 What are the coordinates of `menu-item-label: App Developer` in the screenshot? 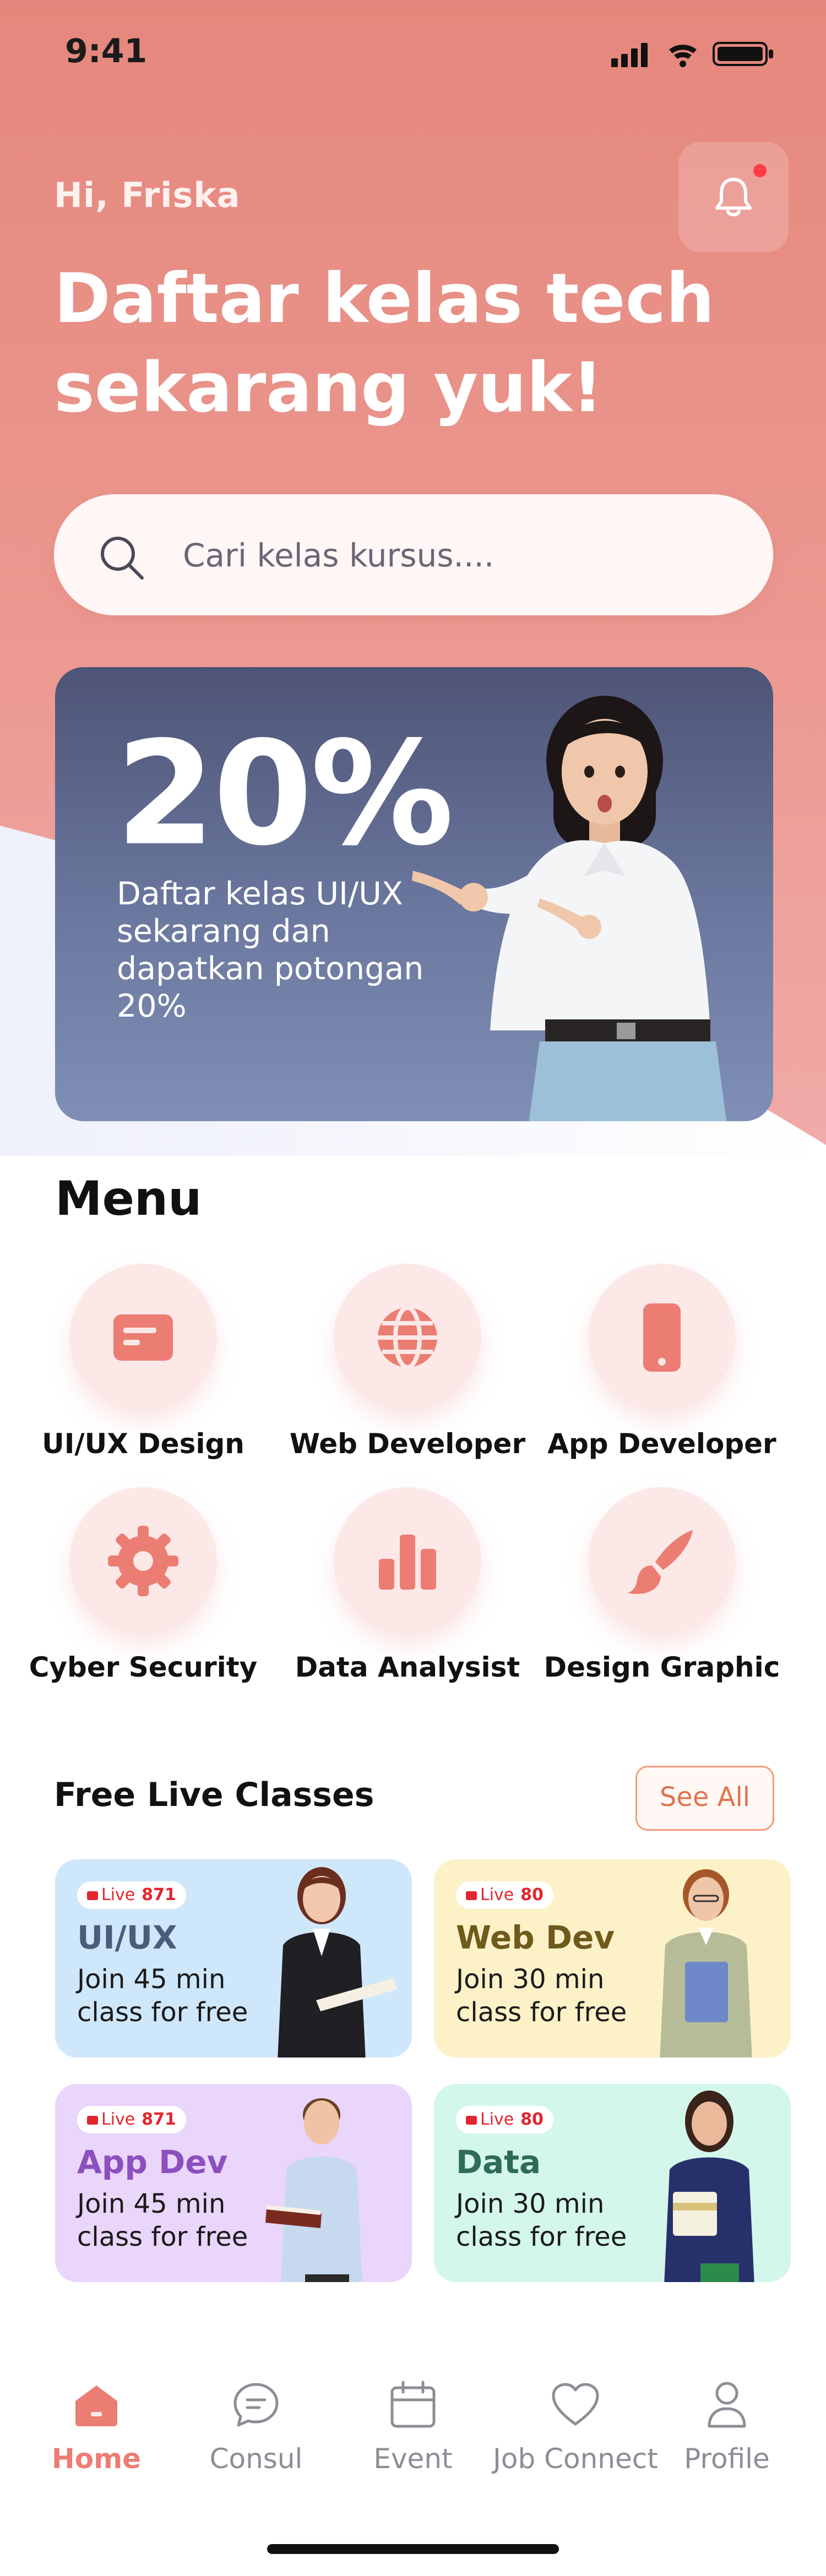 It's located at (661, 1444).